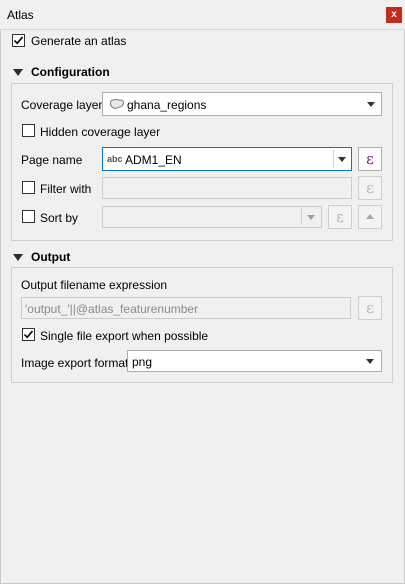 The image size is (405, 584). What do you see at coordinates (242, 104) in the screenshot?
I see `coverage-layer-combo: ghana_regions` at bounding box center [242, 104].